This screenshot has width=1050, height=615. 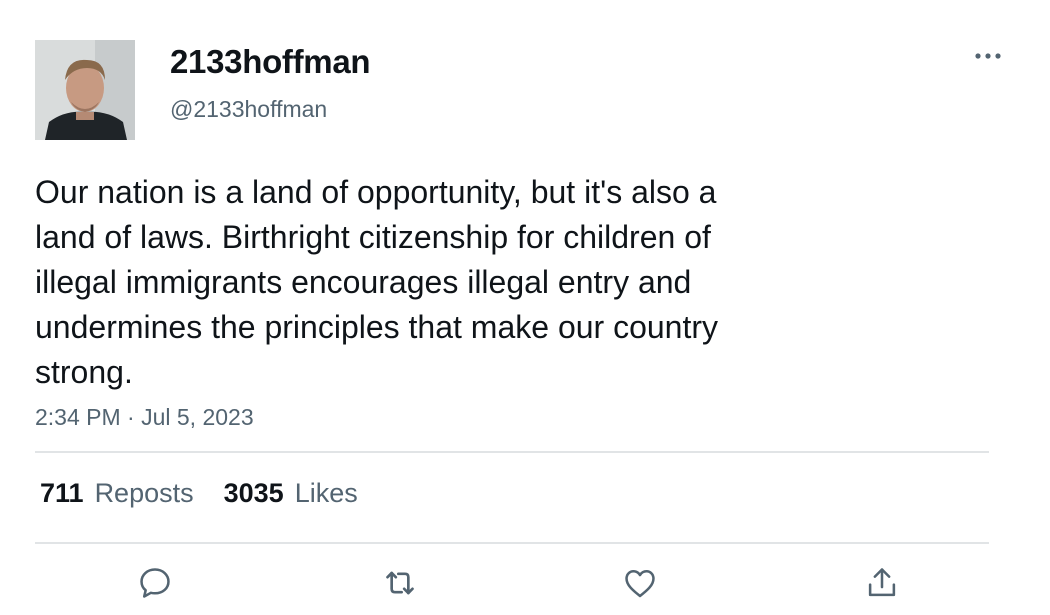 I want to click on engagement-stats: 711 Reposts 3035 Likes, so click(x=214, y=493).